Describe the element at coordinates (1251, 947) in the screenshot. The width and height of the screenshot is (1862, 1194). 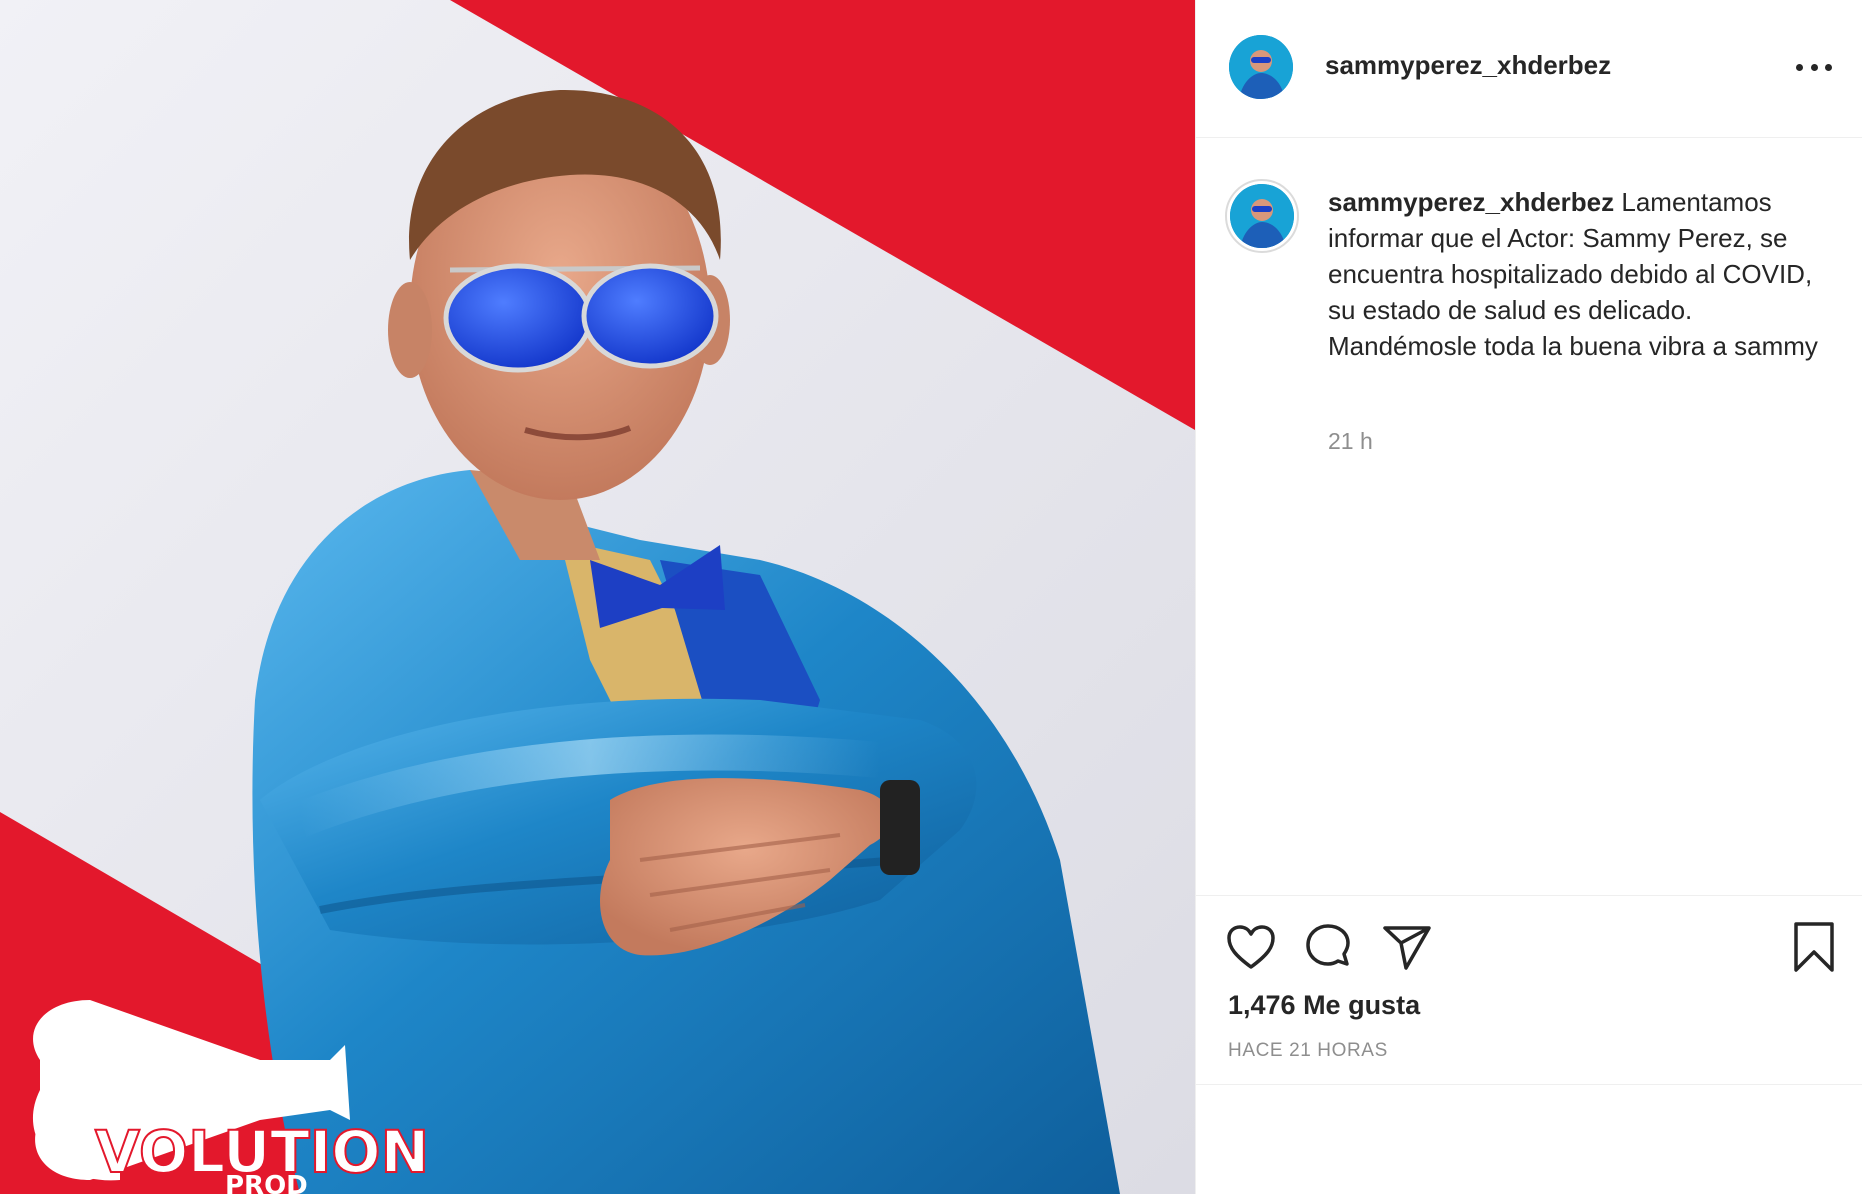
I see `heart-icon` at that location.